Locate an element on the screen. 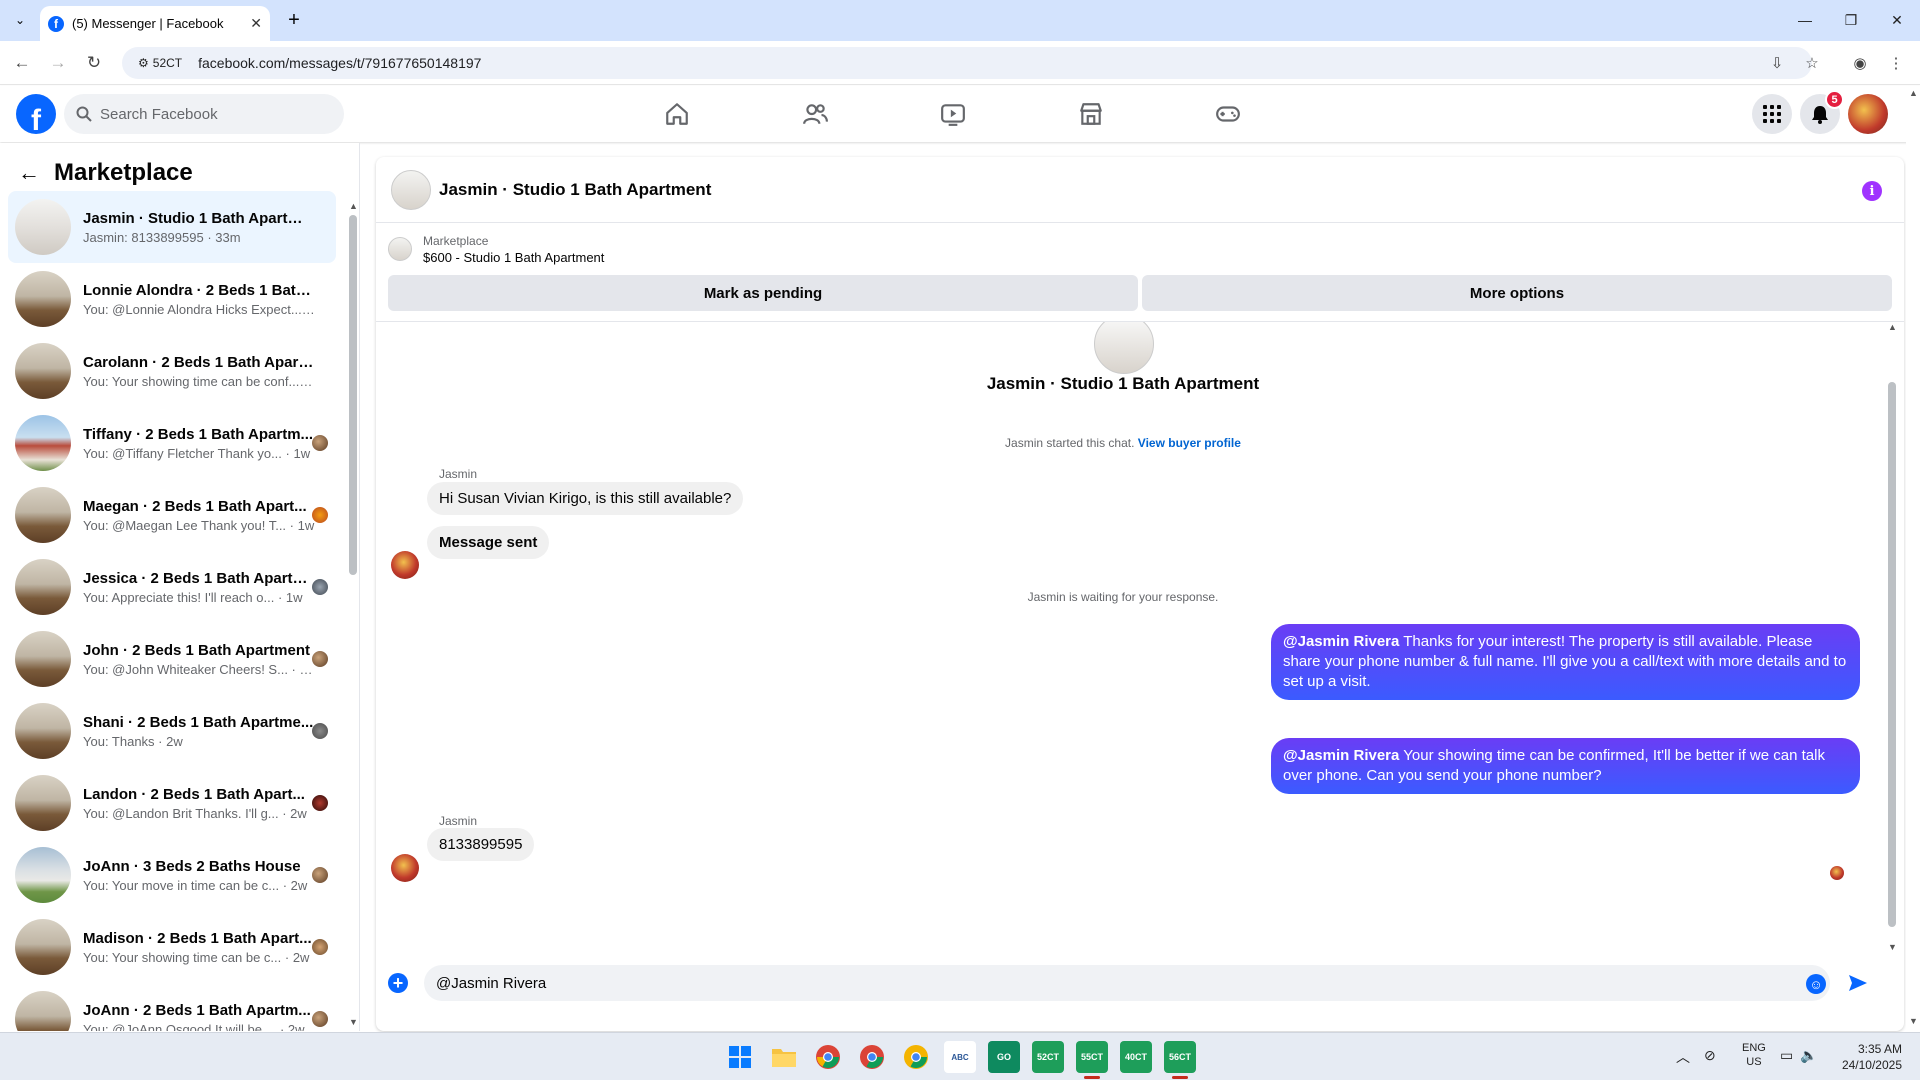 The height and width of the screenshot is (1080, 1920). network-off-icon: ⊘ is located at coordinates (1710, 1055).